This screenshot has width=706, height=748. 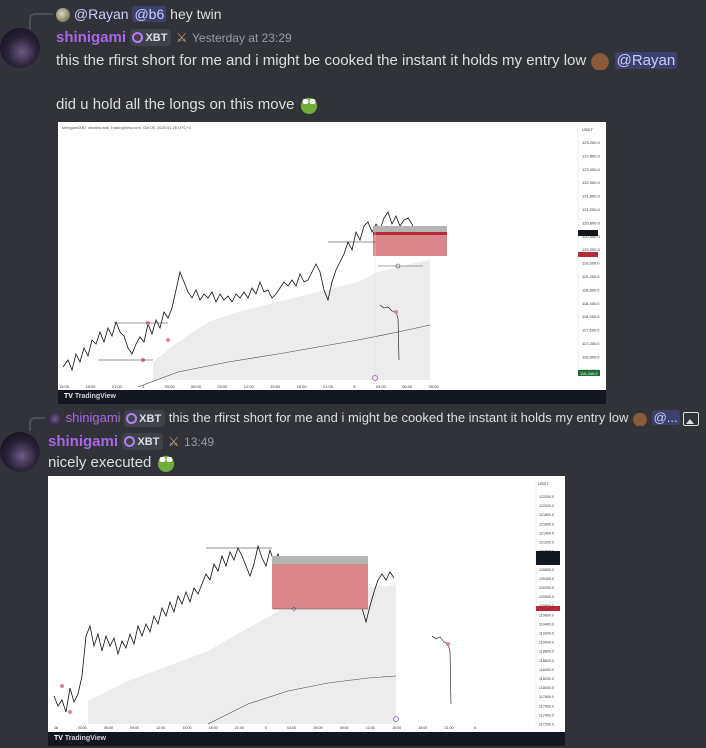 What do you see at coordinates (546, 697) in the screenshot?
I see `chart-2-price-label-22: 117800.0` at bounding box center [546, 697].